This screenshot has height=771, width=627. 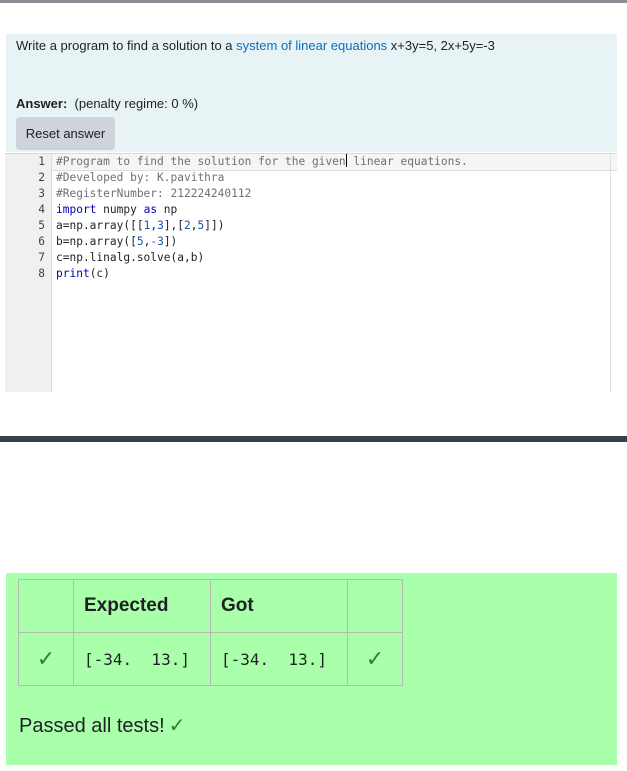 I want to click on code-text: ]), so click(x=170, y=241).